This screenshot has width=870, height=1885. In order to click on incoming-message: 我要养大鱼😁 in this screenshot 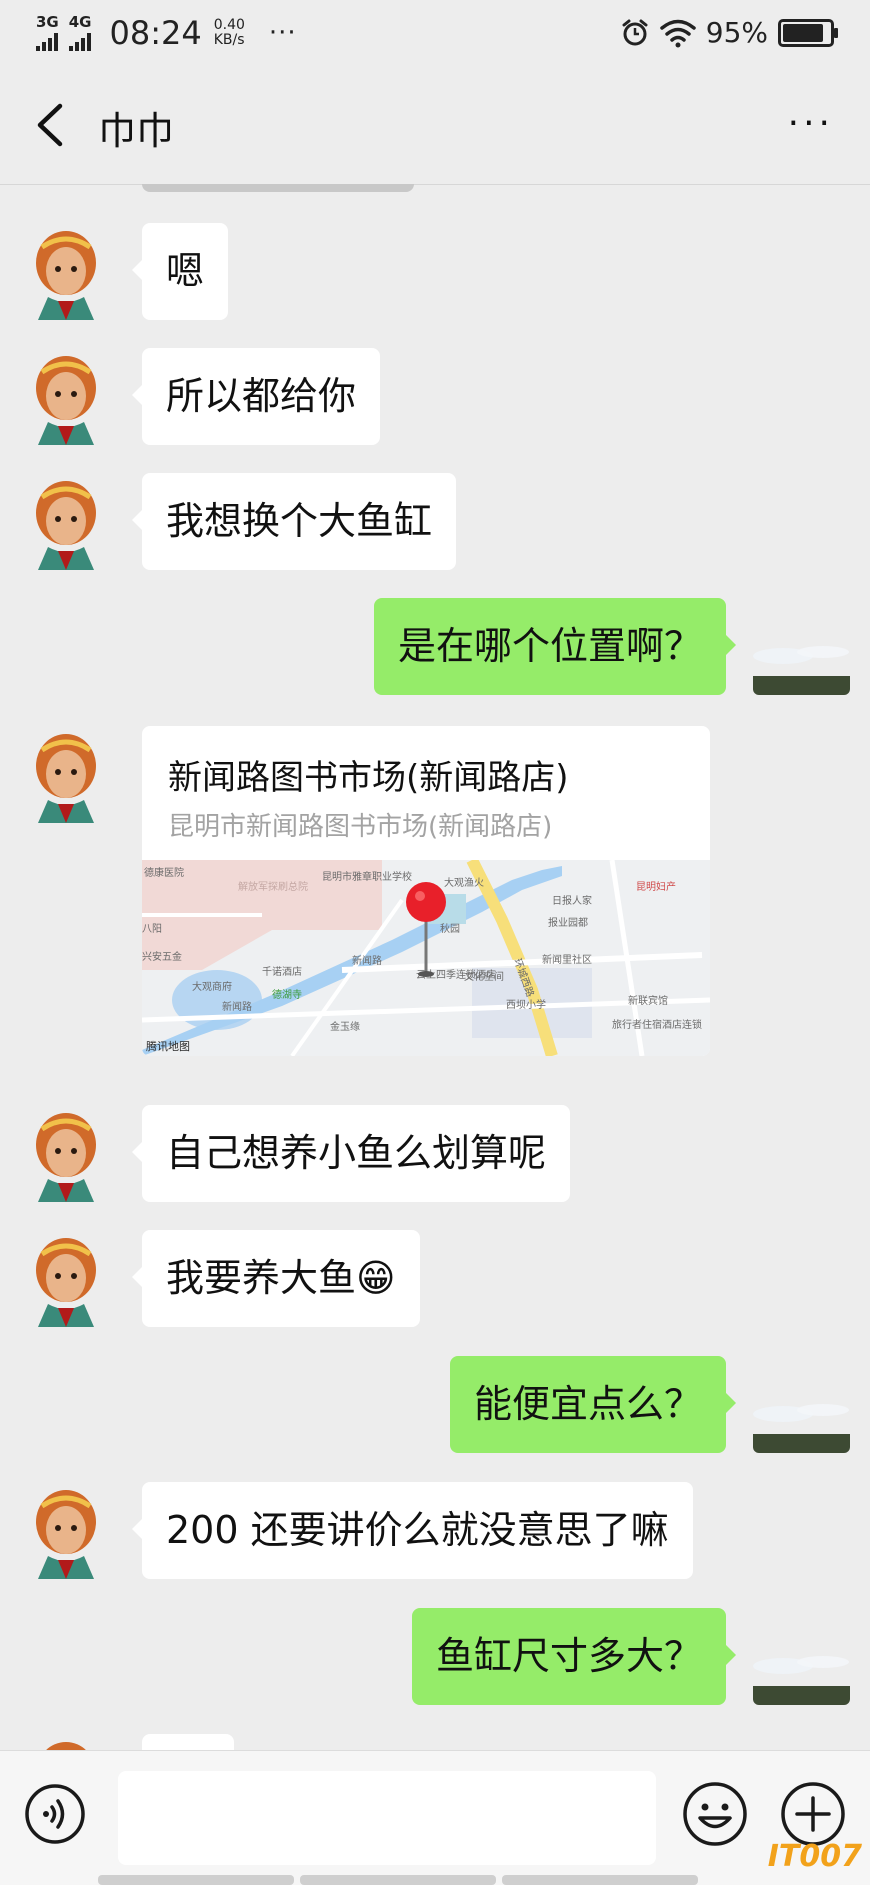, I will do `click(276, 1278)`.